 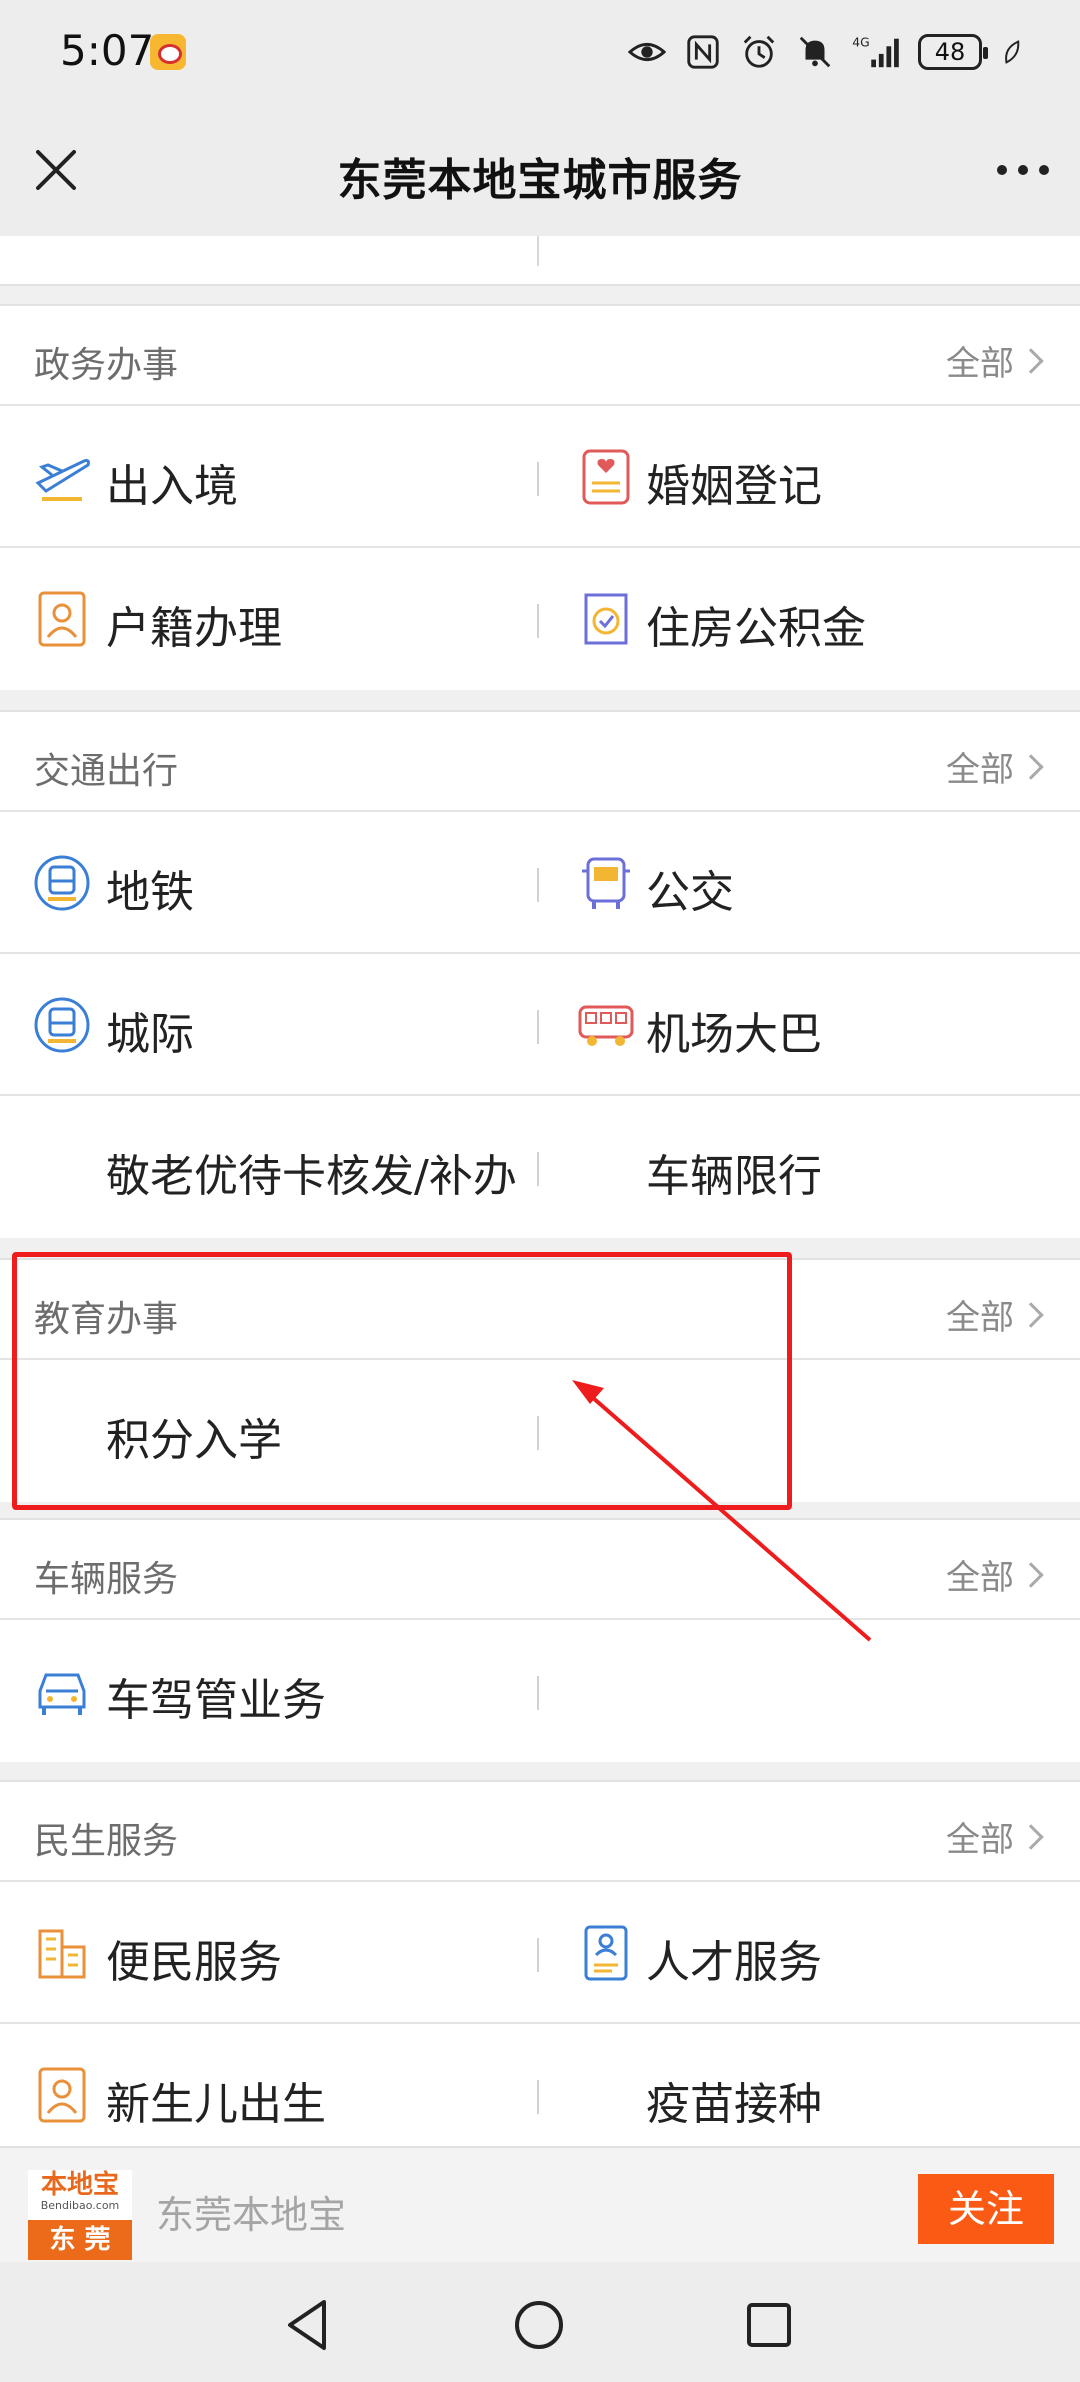 I want to click on service-item-talent: 人才服务, so click(x=809, y=1953).